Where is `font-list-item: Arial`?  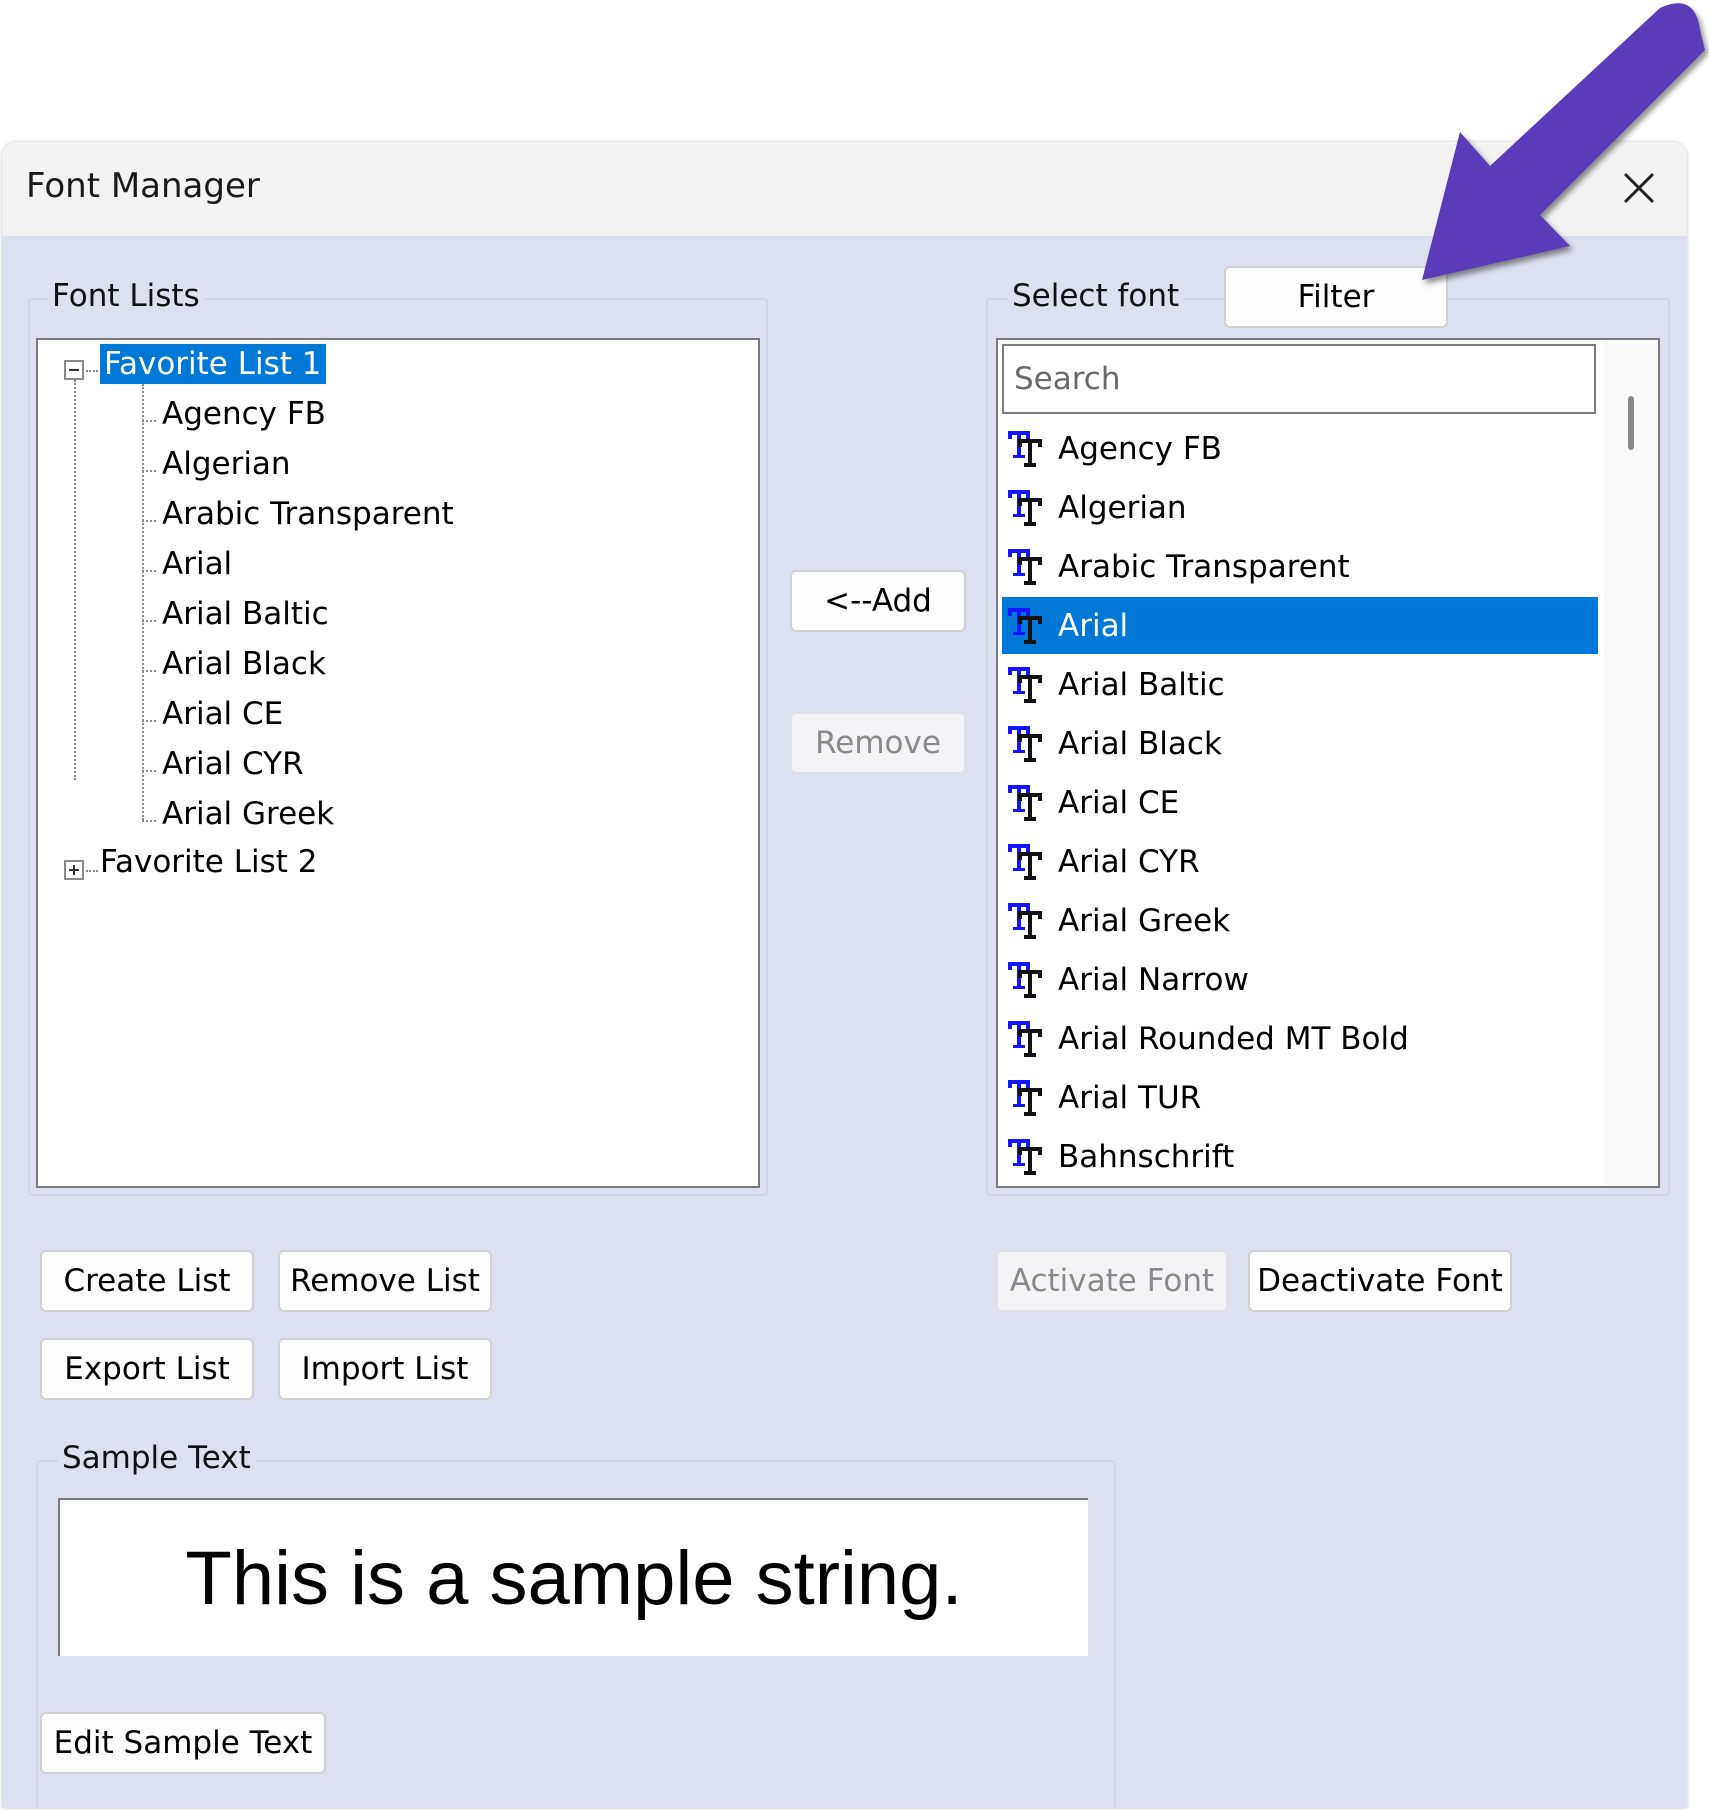
font-list-item: Arial is located at coordinates (1300, 625).